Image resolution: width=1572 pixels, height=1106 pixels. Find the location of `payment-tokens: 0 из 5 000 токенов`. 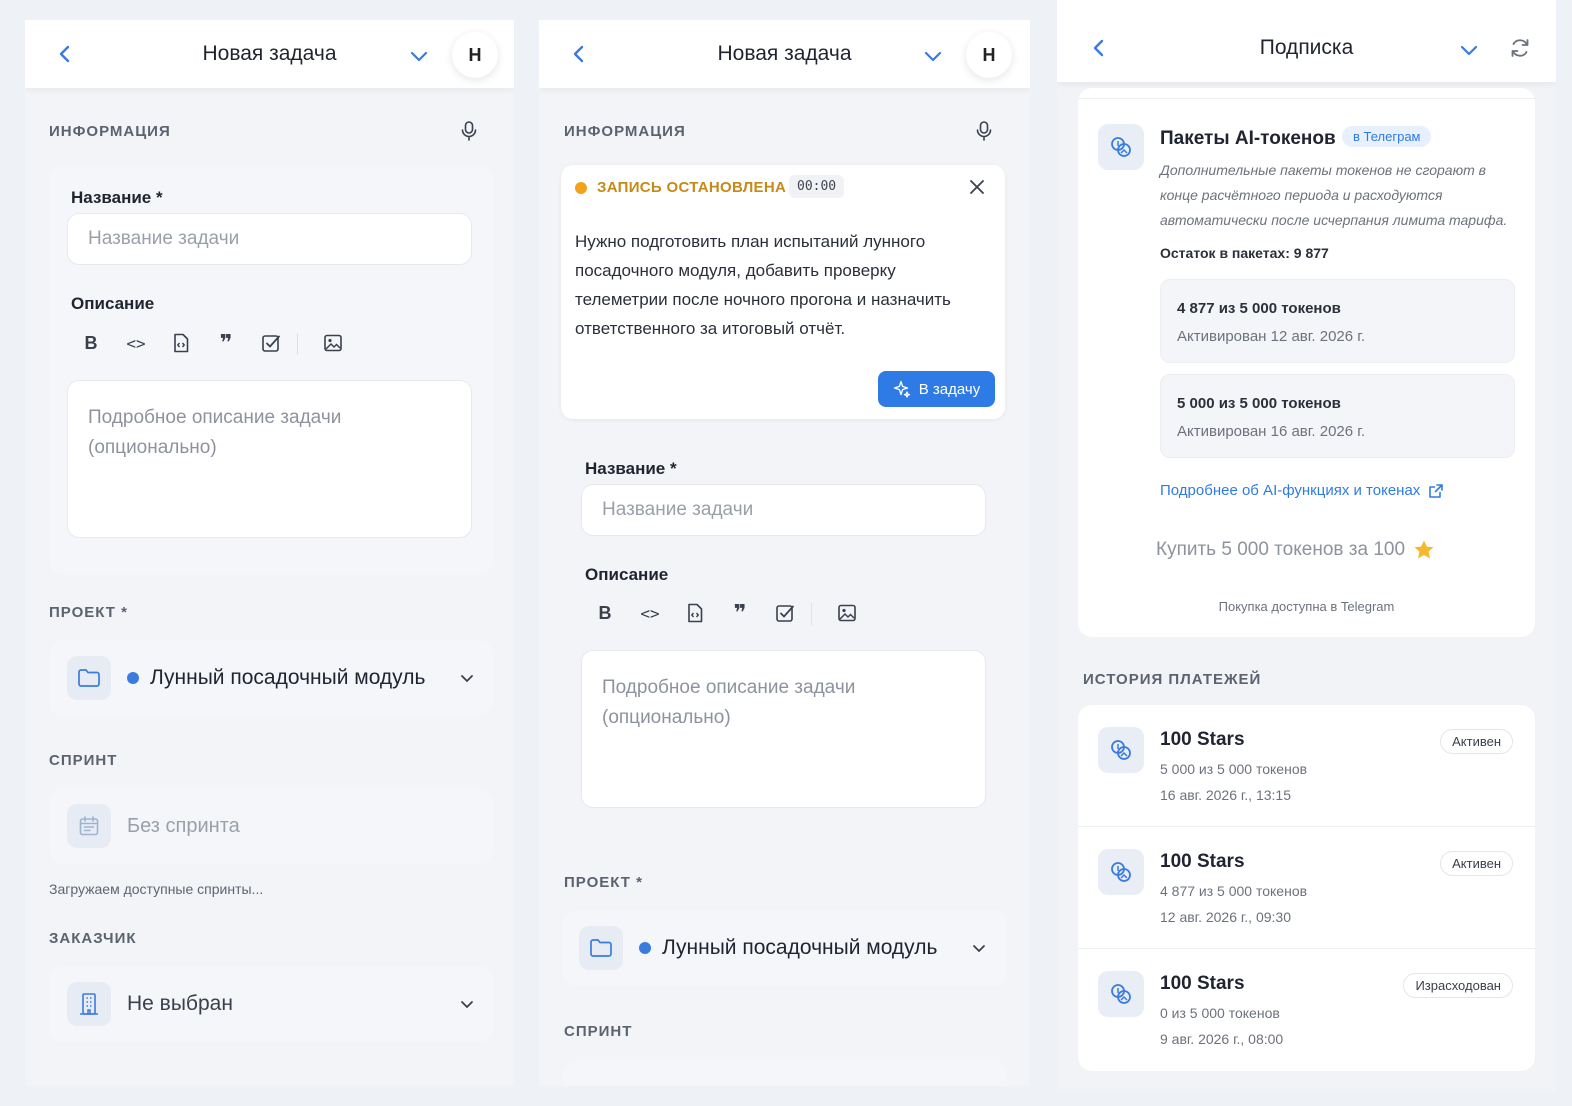

payment-tokens: 0 из 5 000 токенов is located at coordinates (1220, 1013).